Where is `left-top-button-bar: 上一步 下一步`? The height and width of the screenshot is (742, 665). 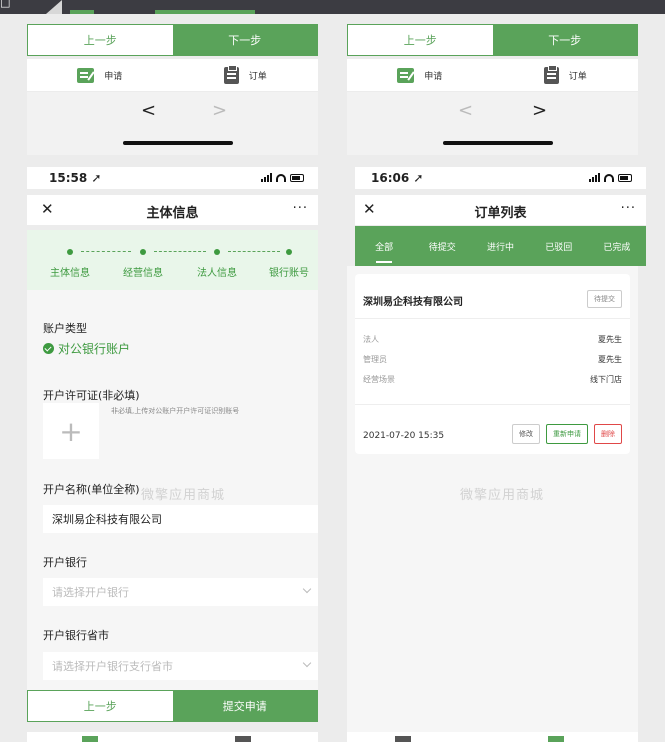 left-top-button-bar: 上一步 下一步 is located at coordinates (172, 40).